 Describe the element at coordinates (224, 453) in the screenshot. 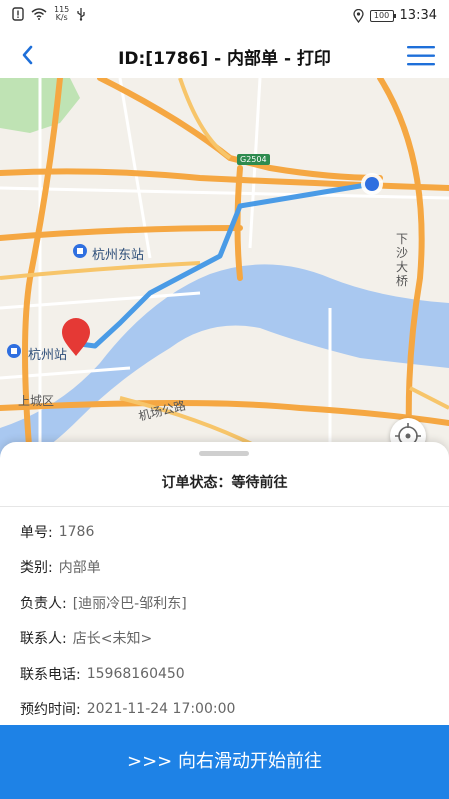

I see `sheet-drag-handle` at that location.